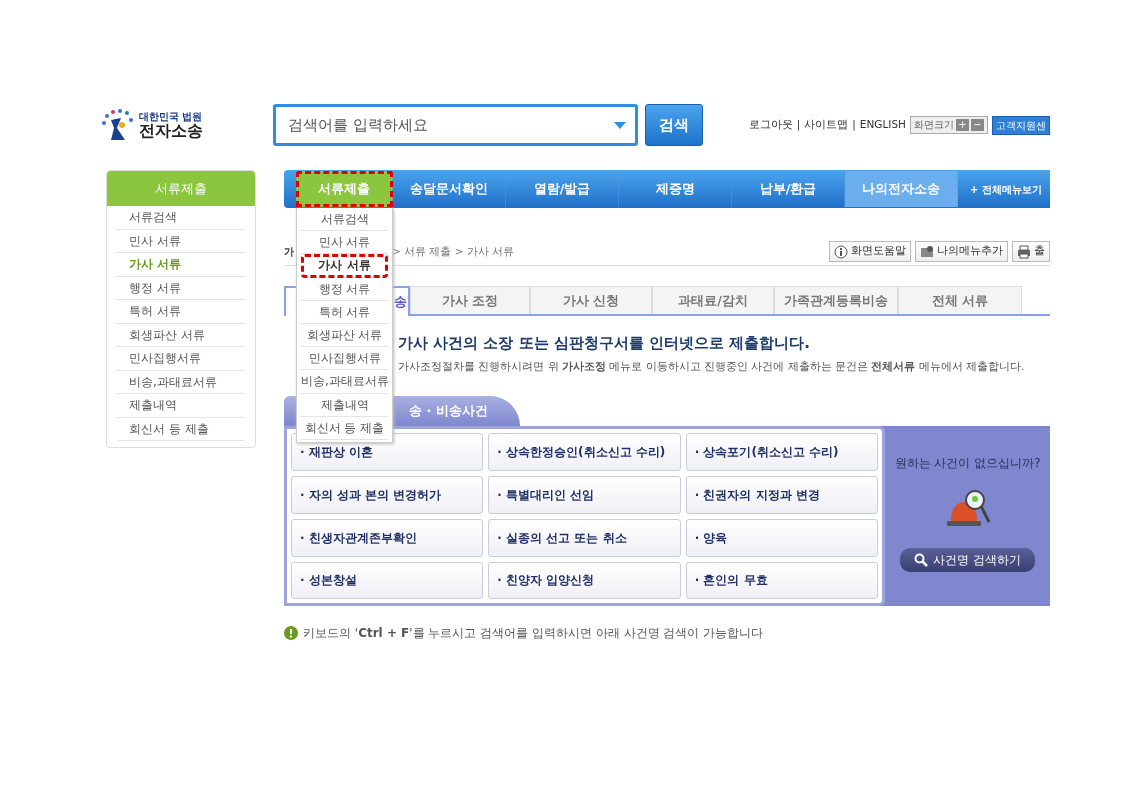 This screenshot has height=793, width=1122. What do you see at coordinates (927, 251) in the screenshot?
I see `folder-plus-icon` at bounding box center [927, 251].